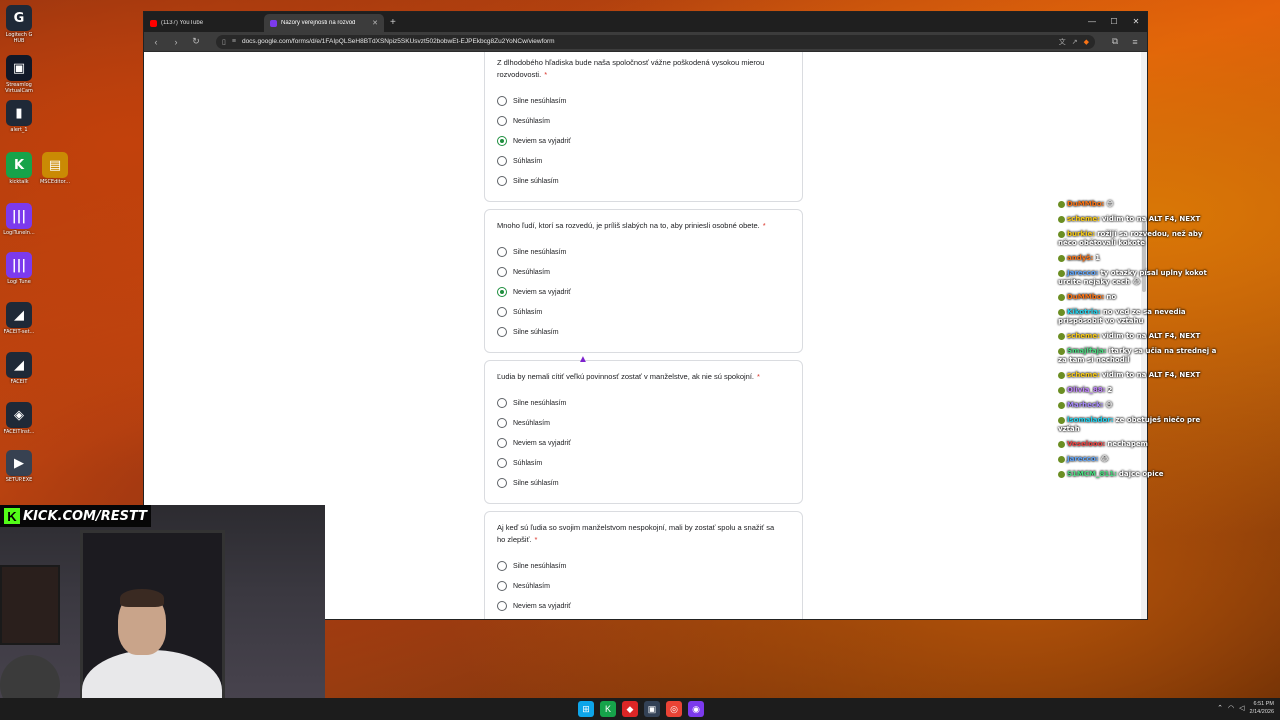 The height and width of the screenshot is (720, 1280). Describe the element at coordinates (19, 168) in the screenshot. I see `desktop-shortcut: Kkicktalk` at that location.